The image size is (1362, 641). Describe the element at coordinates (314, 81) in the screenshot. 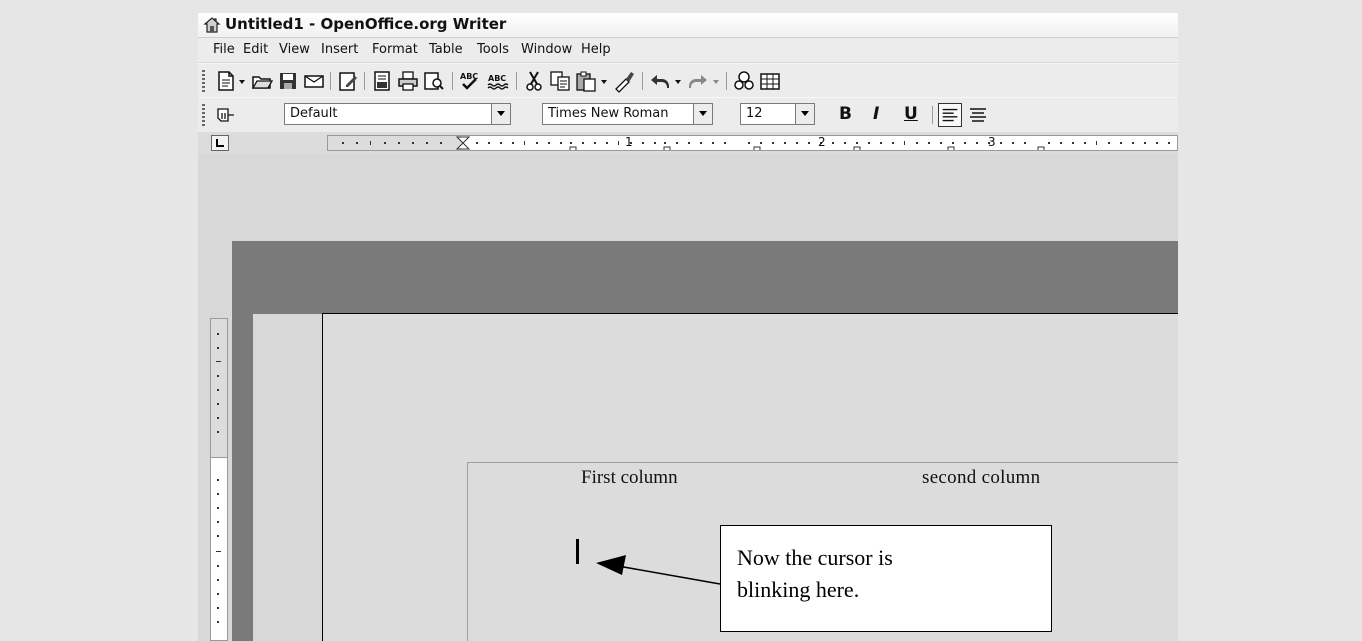

I see `email-icon` at that location.